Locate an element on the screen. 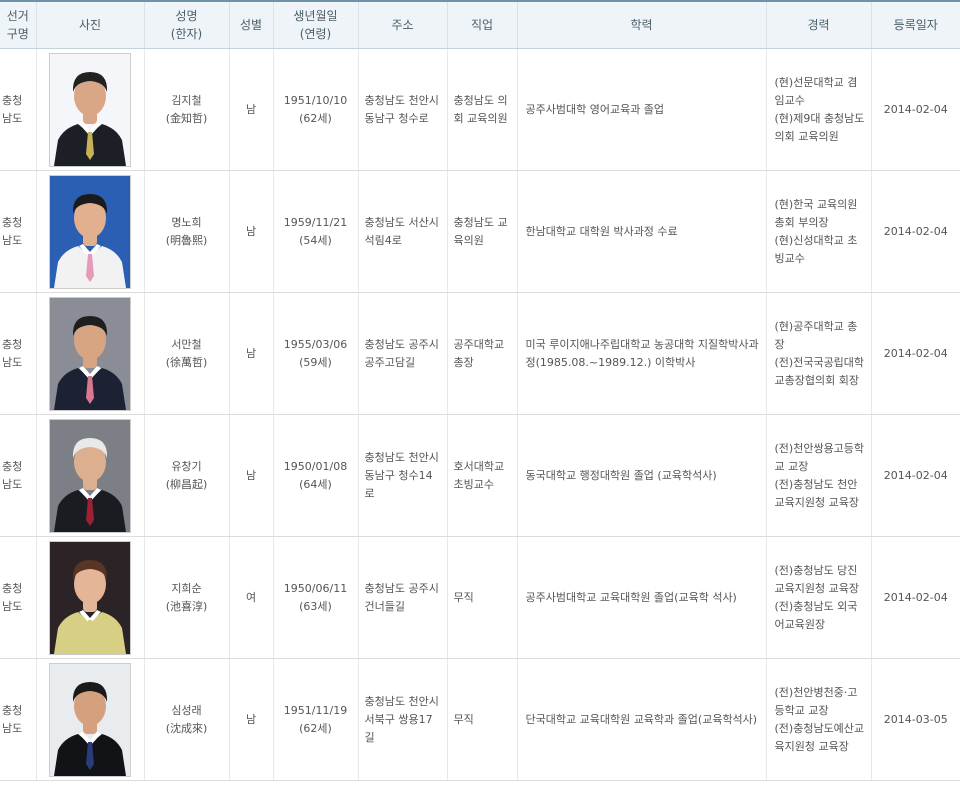 The height and width of the screenshot is (787, 960). birth-date: 1950/01/08 is located at coordinates (315, 466).